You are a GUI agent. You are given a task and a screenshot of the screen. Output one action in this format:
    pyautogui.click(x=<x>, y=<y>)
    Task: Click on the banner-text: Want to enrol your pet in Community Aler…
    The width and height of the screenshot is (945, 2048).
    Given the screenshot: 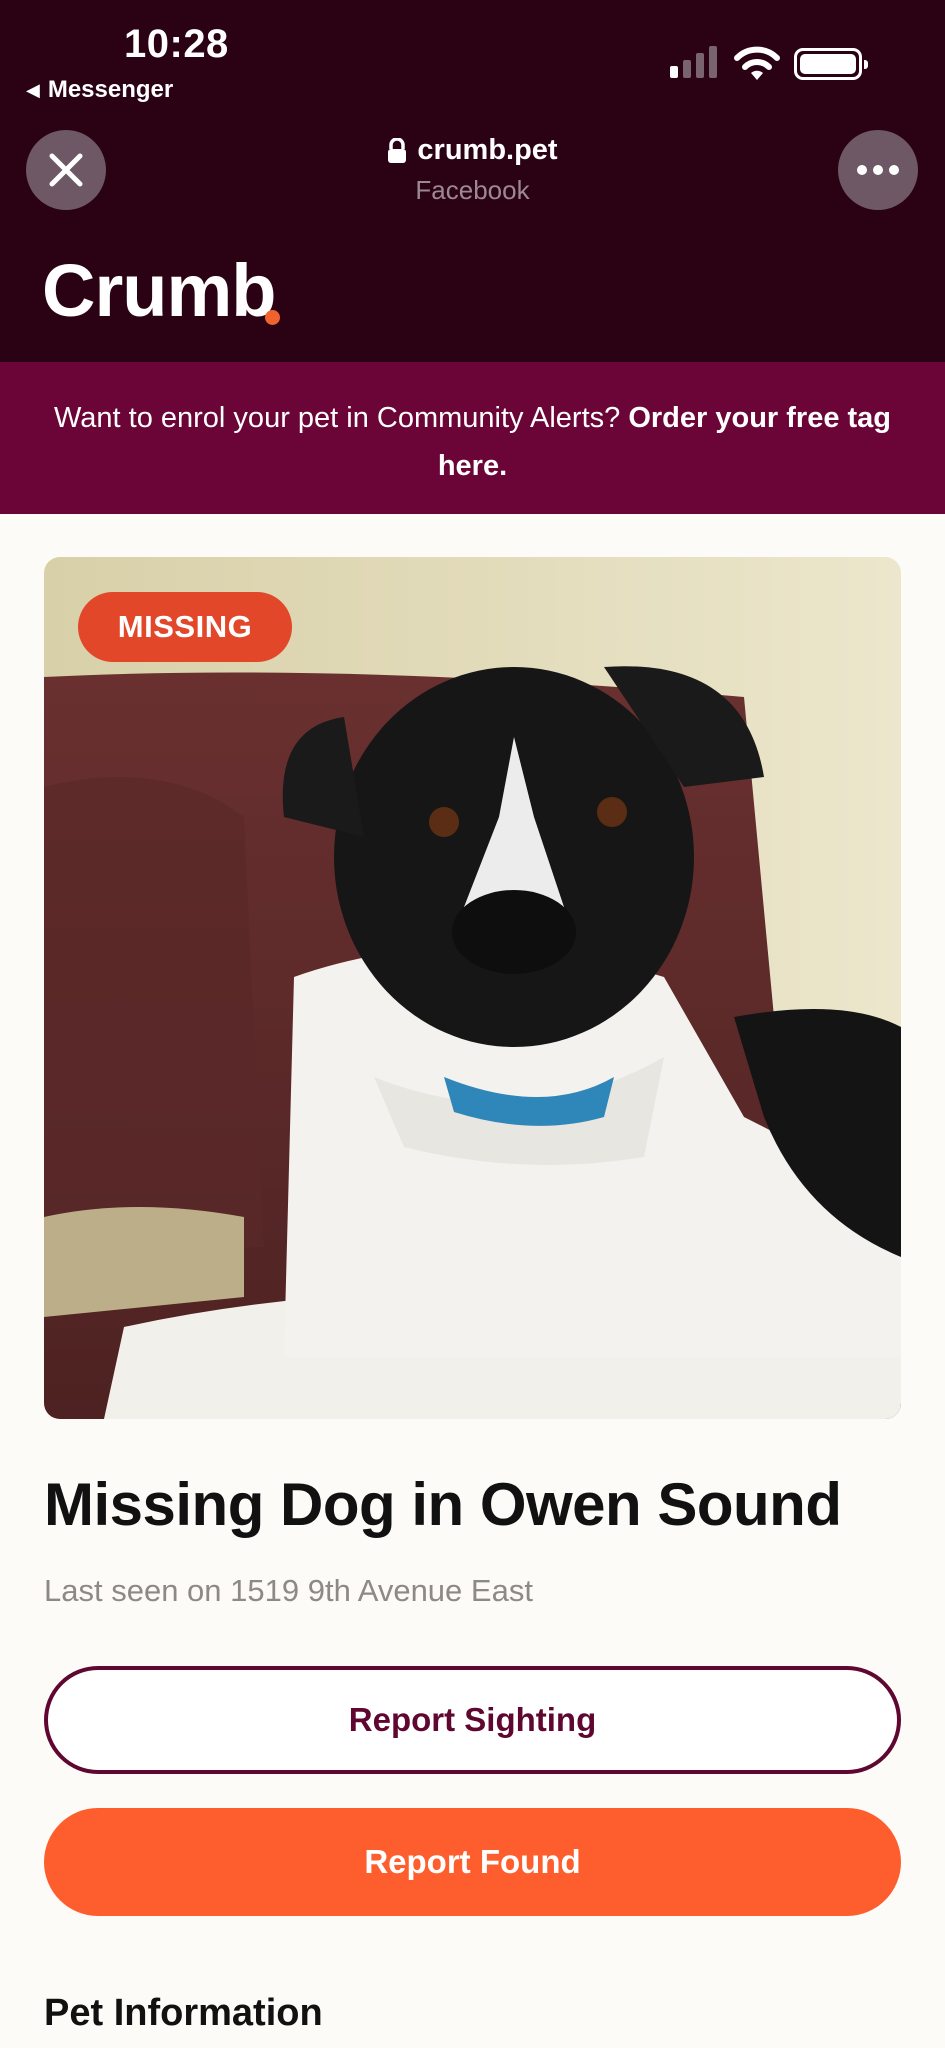 What is the action you would take?
    pyautogui.click(x=341, y=418)
    